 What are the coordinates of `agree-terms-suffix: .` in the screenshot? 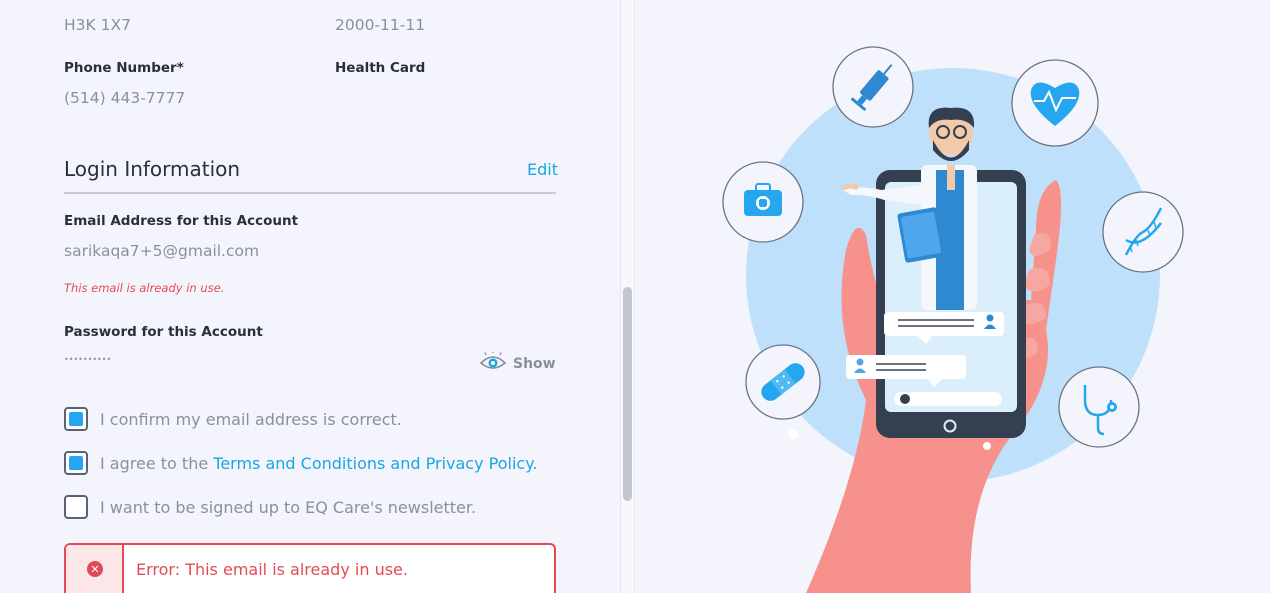 It's located at (535, 463).